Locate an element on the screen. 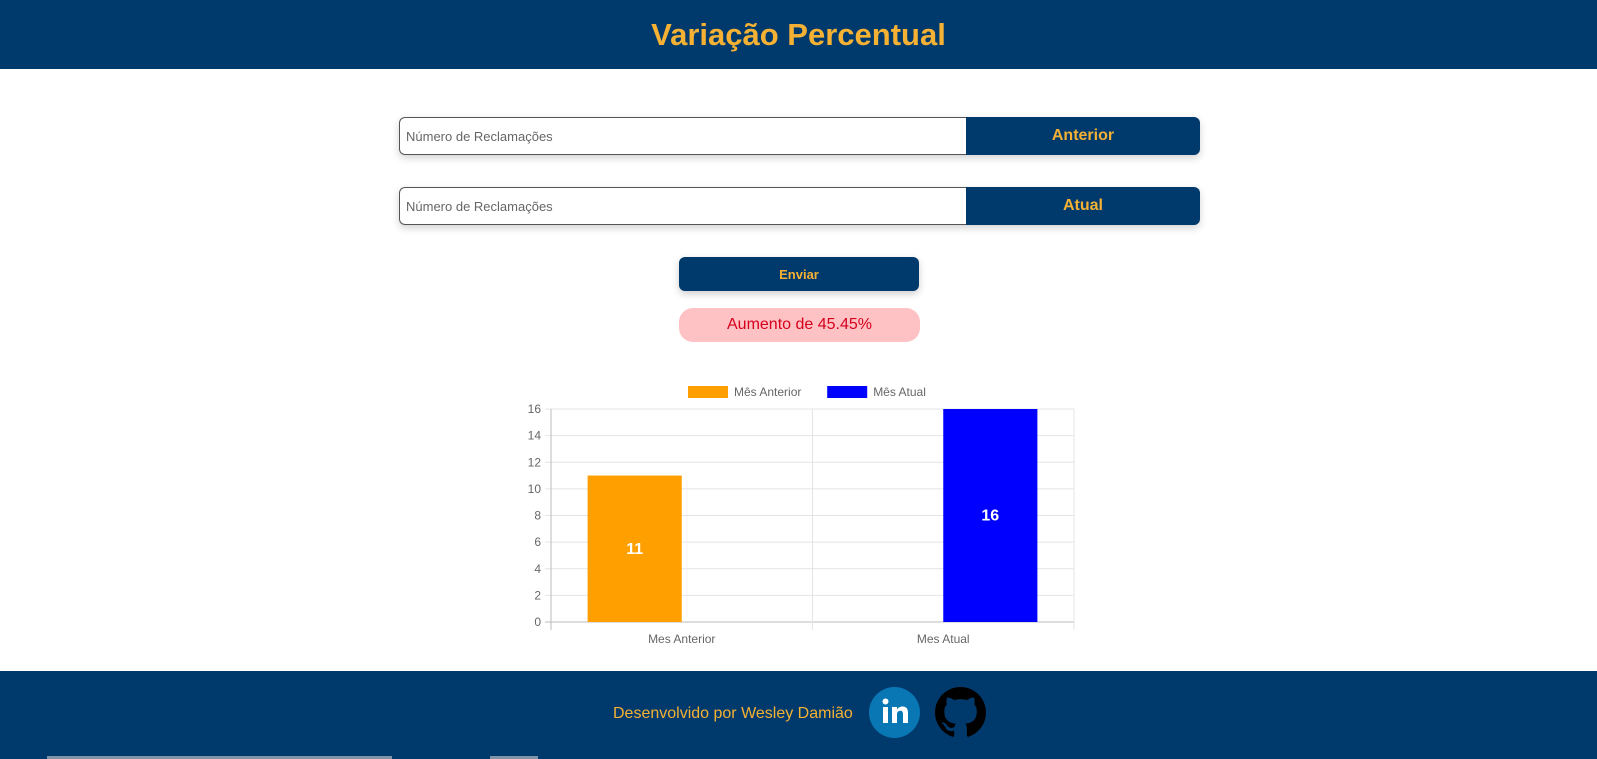  x-tick-label: Mes Anterior is located at coordinates (681, 639).